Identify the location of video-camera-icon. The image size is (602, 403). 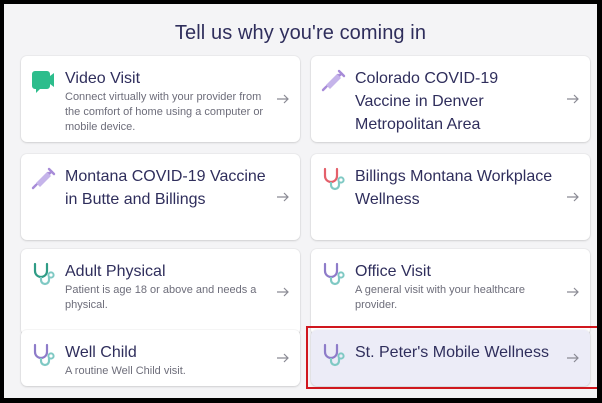
(43, 82).